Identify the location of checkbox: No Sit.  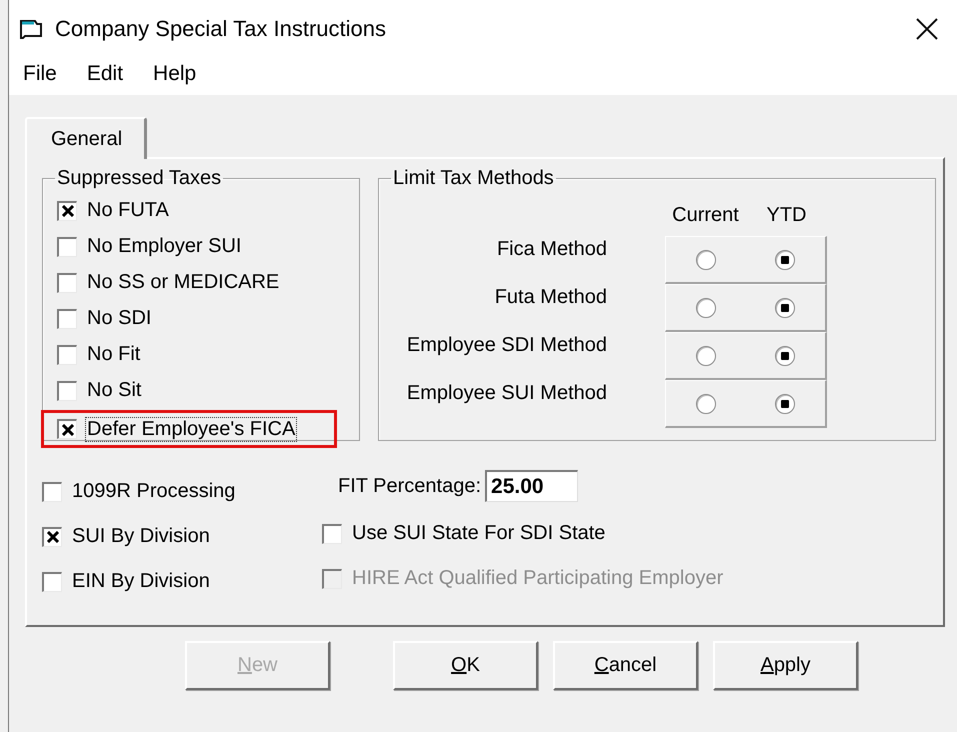
(100, 390).